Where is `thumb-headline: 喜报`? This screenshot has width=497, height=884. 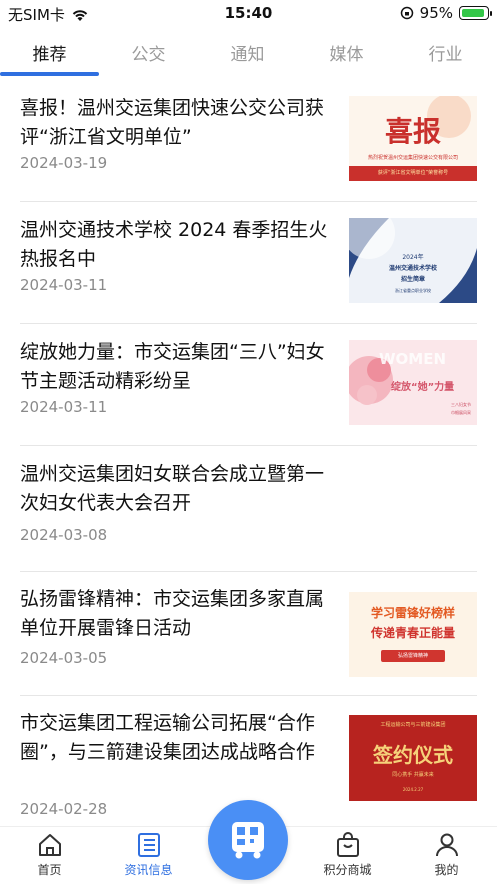 thumb-headline: 喜报 is located at coordinates (412, 131).